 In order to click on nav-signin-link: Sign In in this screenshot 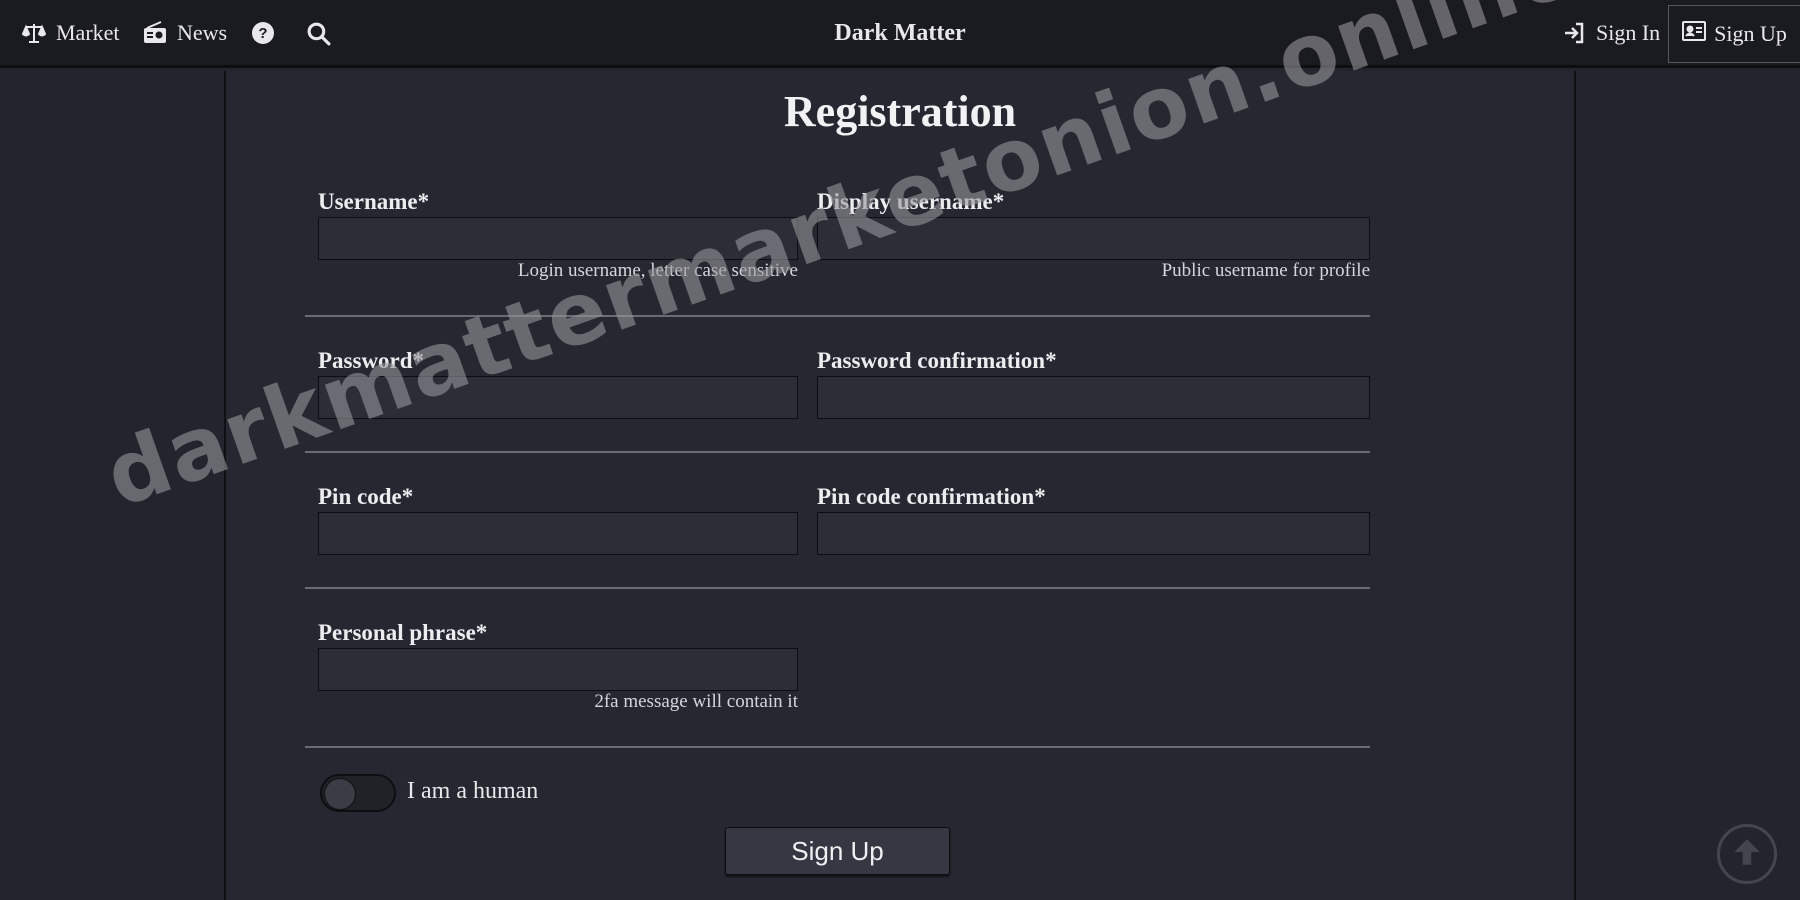, I will do `click(1611, 33)`.